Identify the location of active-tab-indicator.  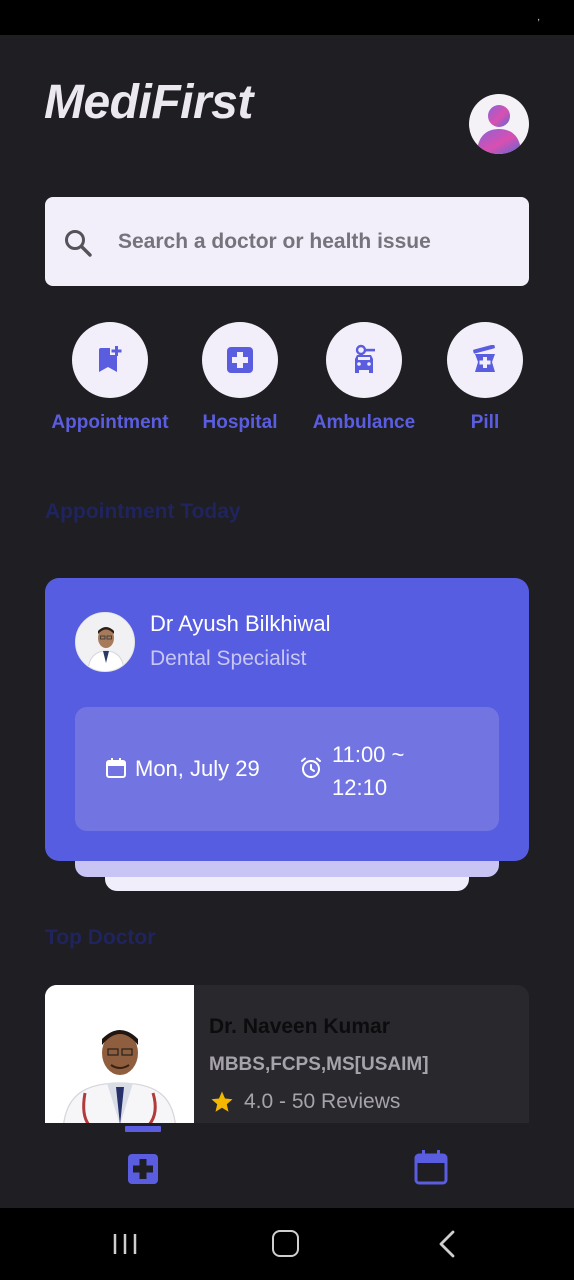
(143, 1129).